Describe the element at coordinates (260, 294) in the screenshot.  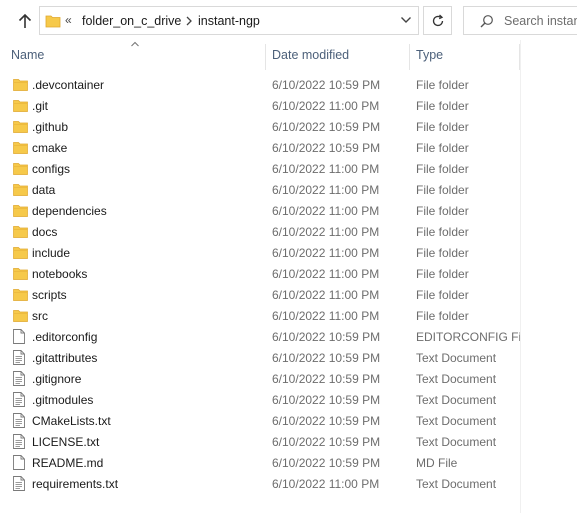
I see `file-row: scripts 6/10/2022 11:00 PM File folder` at that location.